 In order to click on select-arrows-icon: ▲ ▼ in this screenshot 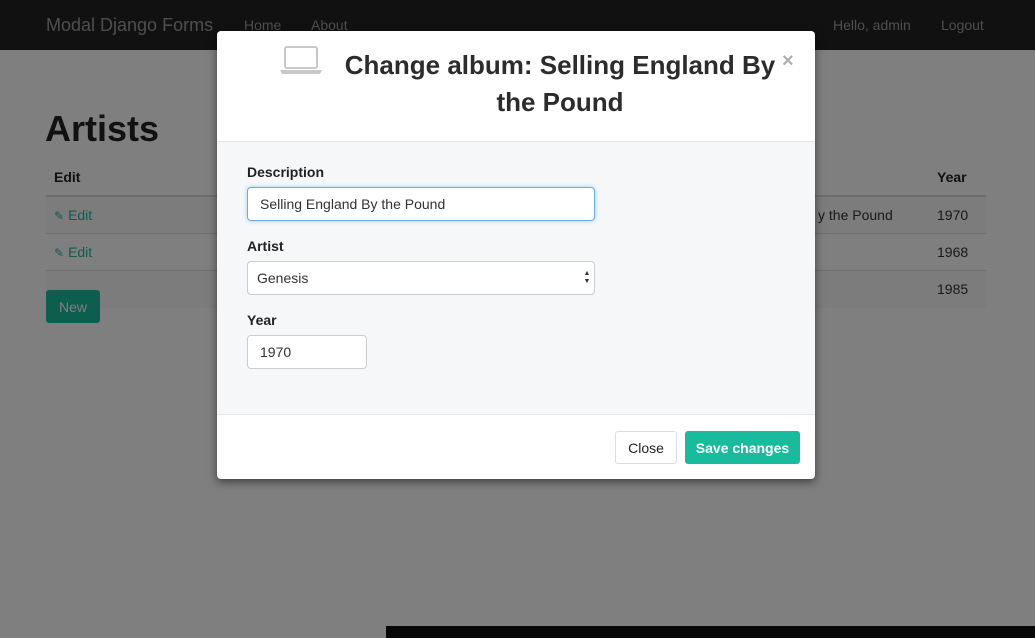, I will do `click(587, 277)`.